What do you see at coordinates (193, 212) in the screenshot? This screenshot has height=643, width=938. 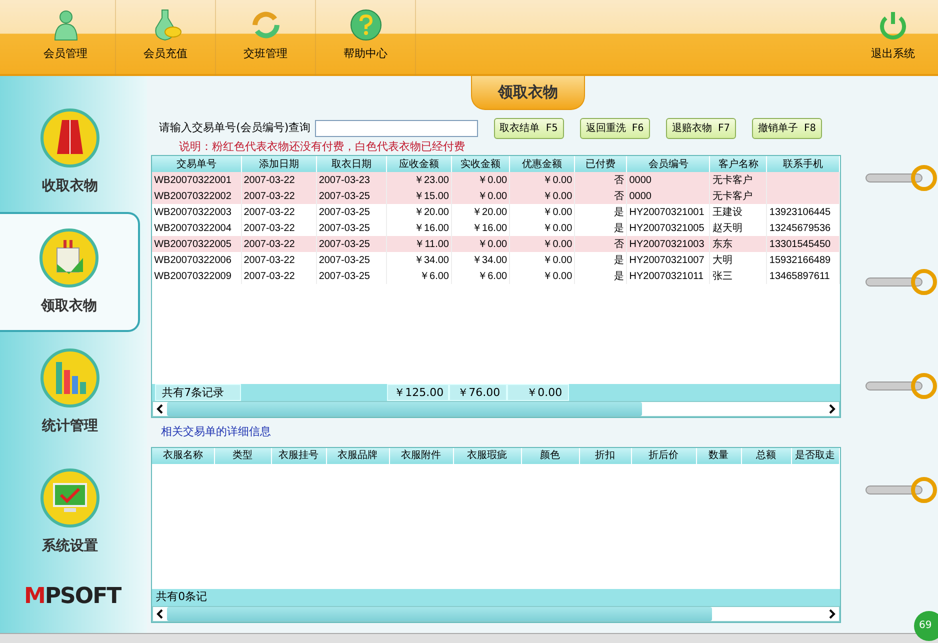 I see `table-cell: WB20070322003` at bounding box center [193, 212].